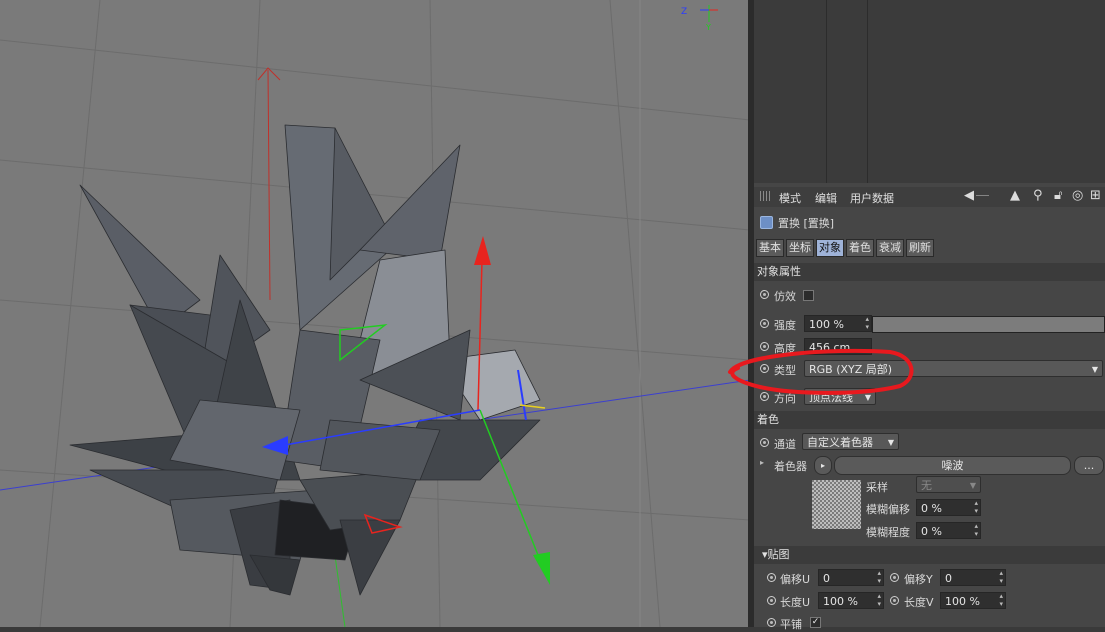  I want to click on back-arrow-icon: ◀, so click(969, 195).